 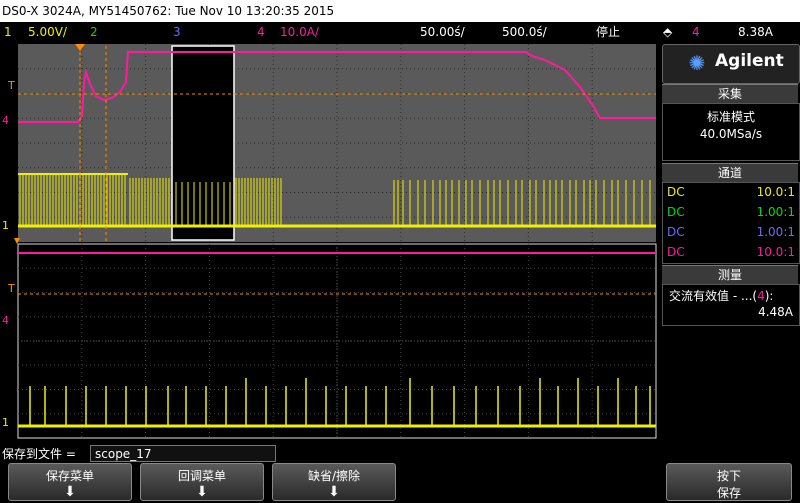 I want to click on recall-menu-softkey: 回调菜单 ⬇, so click(x=202, y=482).